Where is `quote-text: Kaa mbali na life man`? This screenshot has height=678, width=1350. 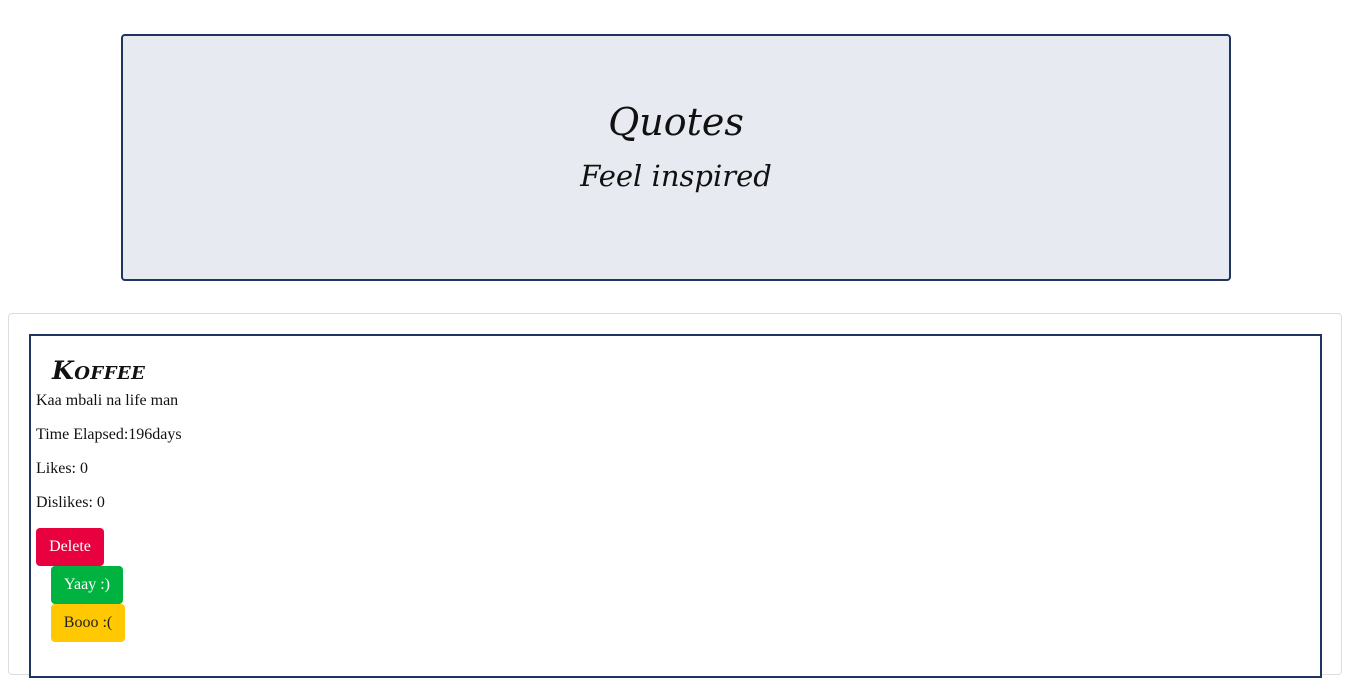
quote-text: Kaa mbali na life man is located at coordinates (107, 400).